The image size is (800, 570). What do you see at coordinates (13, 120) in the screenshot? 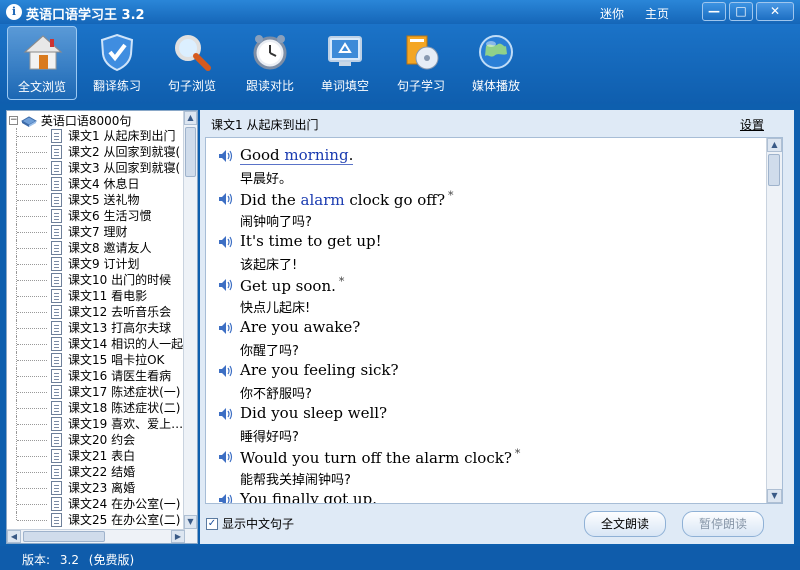
I see `collapse-icon: −` at bounding box center [13, 120].